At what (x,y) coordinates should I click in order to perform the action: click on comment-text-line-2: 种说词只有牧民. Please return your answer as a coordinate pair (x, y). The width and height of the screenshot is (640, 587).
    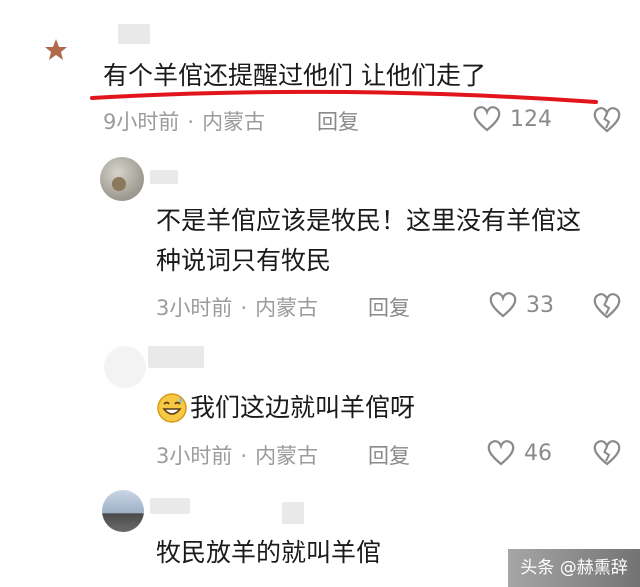
    Looking at the image, I should click on (244, 260).